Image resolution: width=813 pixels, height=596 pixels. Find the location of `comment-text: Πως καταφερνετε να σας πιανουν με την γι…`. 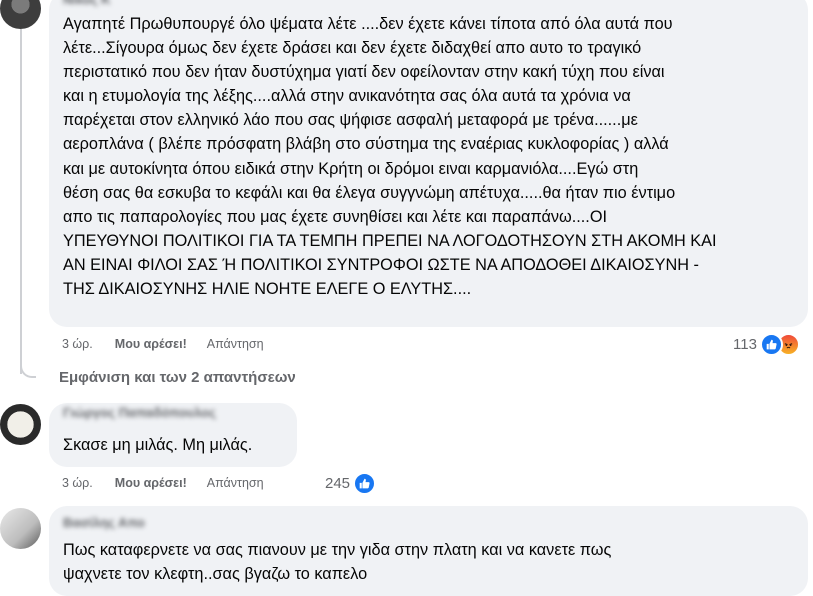

comment-text: Πως καταφερνετε να σας πιανουν με την γι… is located at coordinates (337, 562).